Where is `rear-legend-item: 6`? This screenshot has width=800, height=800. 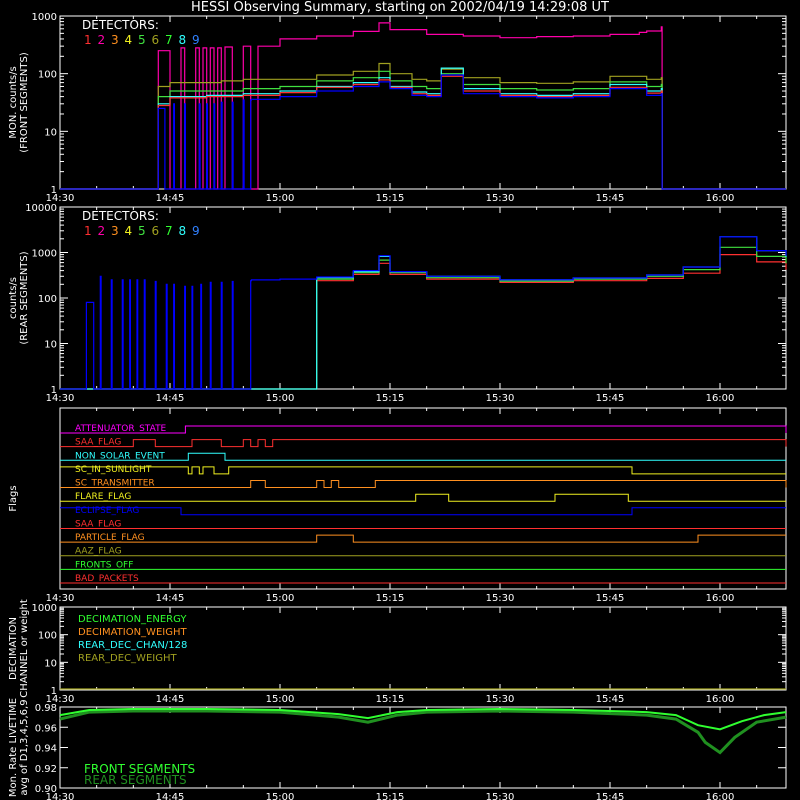
rear-legend-item: 6 is located at coordinates (156, 231).